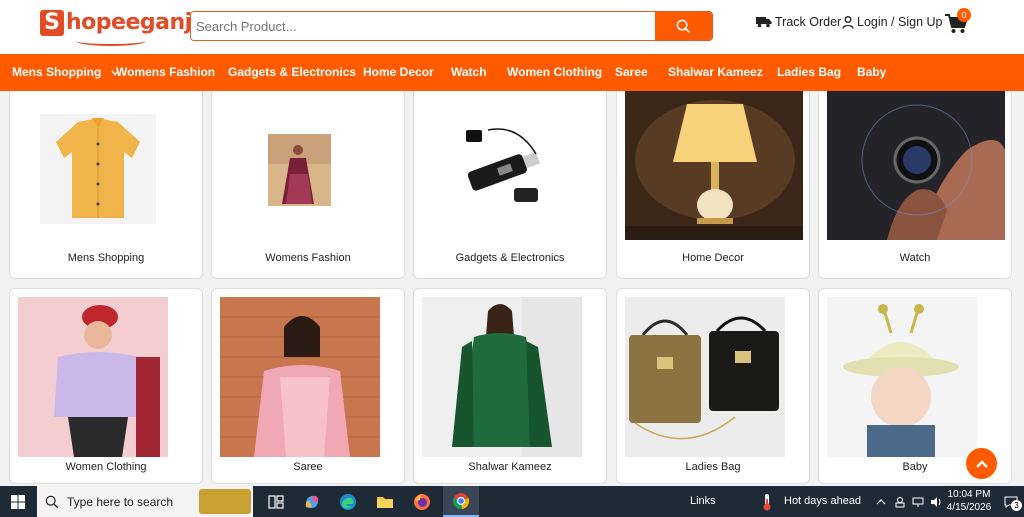 The height and width of the screenshot is (517, 1024). I want to click on category-label: Saree, so click(308, 467).